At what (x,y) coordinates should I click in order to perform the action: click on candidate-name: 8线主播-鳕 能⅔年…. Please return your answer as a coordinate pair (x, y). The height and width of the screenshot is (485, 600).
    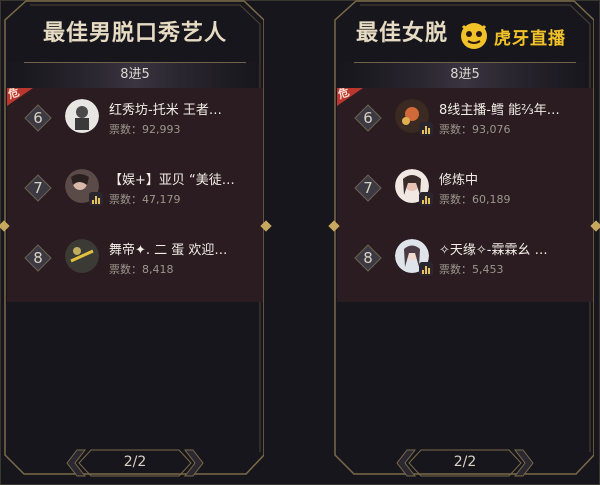
    Looking at the image, I should click on (514, 108).